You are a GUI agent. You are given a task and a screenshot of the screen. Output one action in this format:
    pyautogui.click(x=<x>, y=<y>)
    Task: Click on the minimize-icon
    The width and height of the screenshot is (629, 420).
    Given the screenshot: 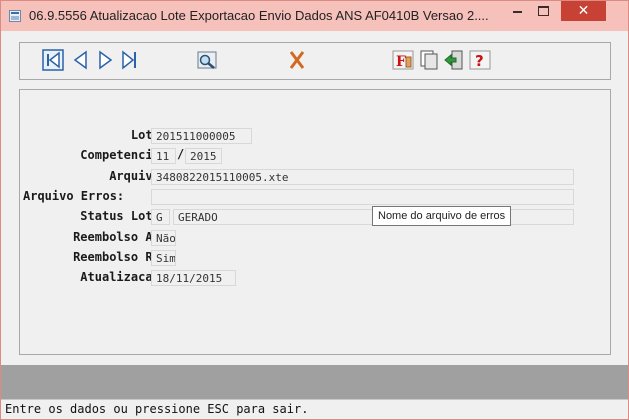 What is the action you would take?
    pyautogui.click(x=517, y=12)
    